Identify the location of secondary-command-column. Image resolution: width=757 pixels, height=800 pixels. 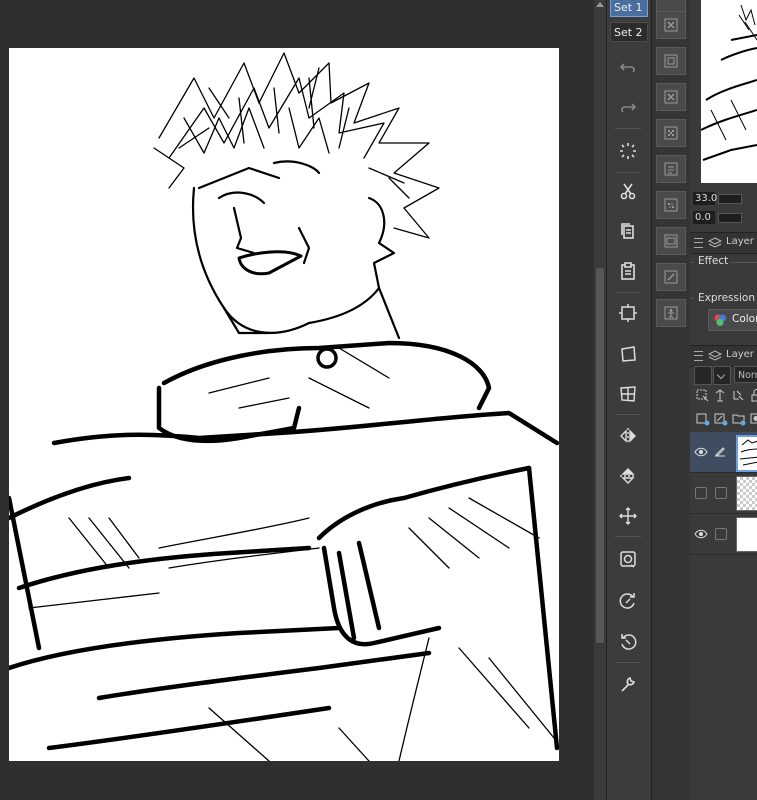
(671, 400).